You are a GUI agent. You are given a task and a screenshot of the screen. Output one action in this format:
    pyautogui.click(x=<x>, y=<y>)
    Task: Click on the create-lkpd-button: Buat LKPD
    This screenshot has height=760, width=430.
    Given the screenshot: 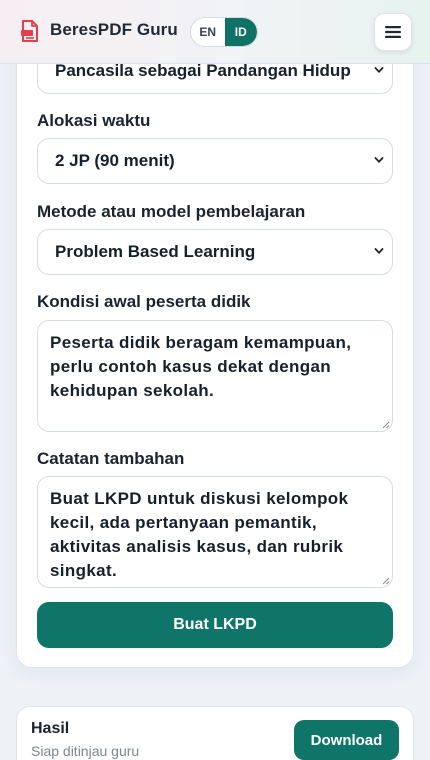 What is the action you would take?
    pyautogui.click(x=215, y=625)
    